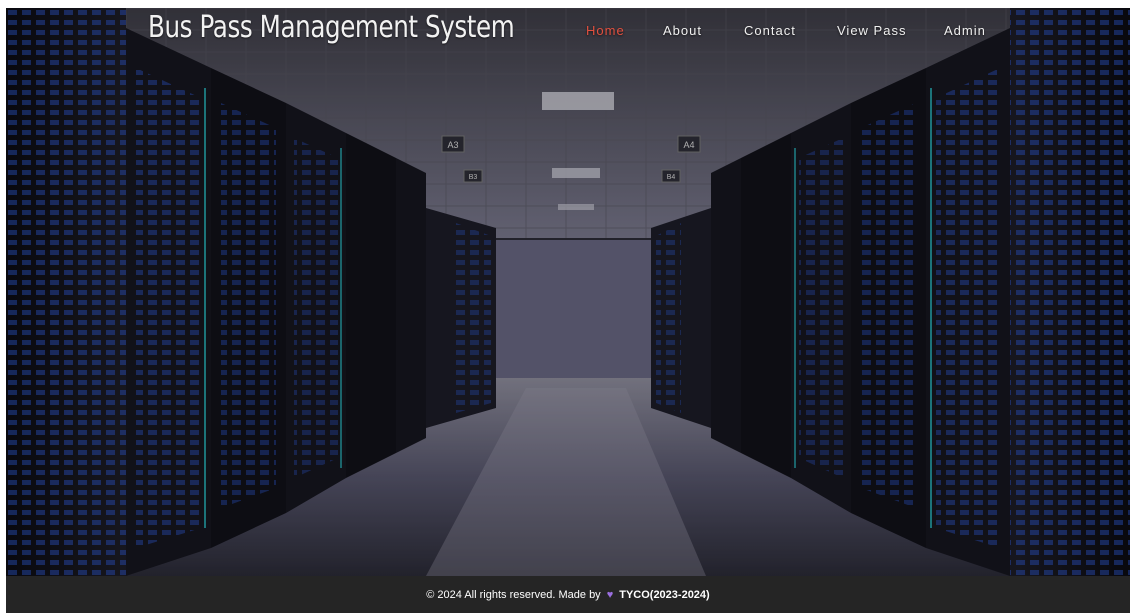 This screenshot has width=1136, height=613. Describe the element at coordinates (605, 30) in the screenshot. I see `nav-home: Home` at that location.